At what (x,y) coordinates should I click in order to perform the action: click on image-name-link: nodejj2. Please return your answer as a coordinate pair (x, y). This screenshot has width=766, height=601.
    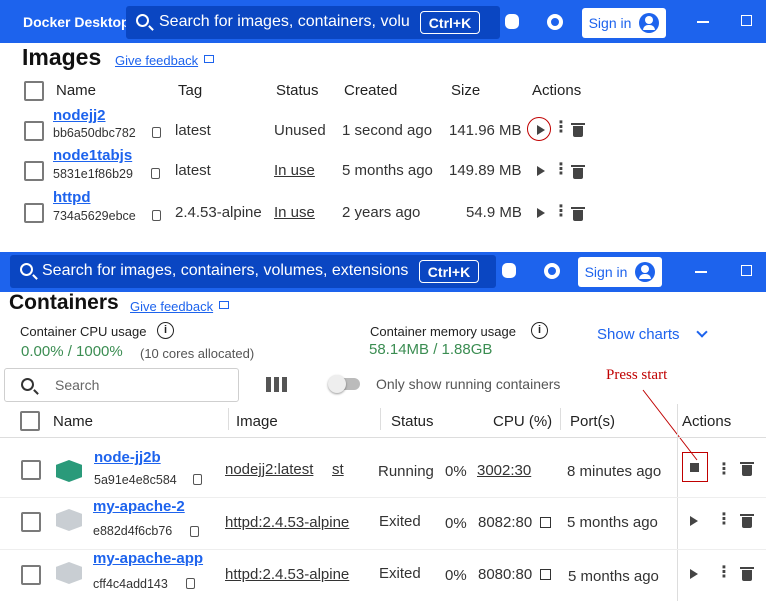
    Looking at the image, I should click on (79, 115).